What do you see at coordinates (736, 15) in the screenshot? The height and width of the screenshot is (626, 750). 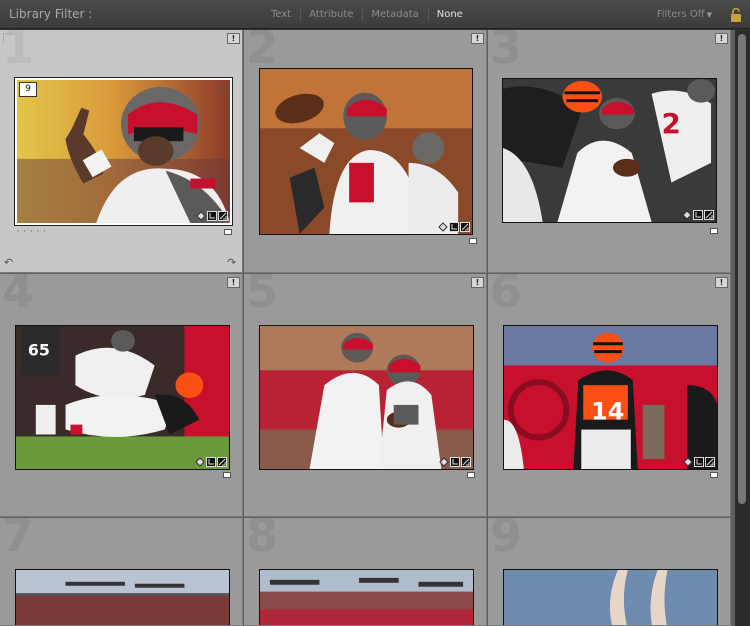 I see `lock-icon` at bounding box center [736, 15].